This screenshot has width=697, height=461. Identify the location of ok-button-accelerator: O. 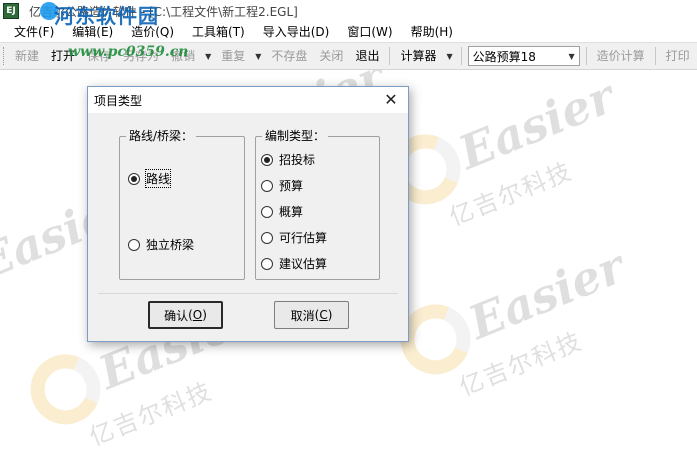
(197, 315).